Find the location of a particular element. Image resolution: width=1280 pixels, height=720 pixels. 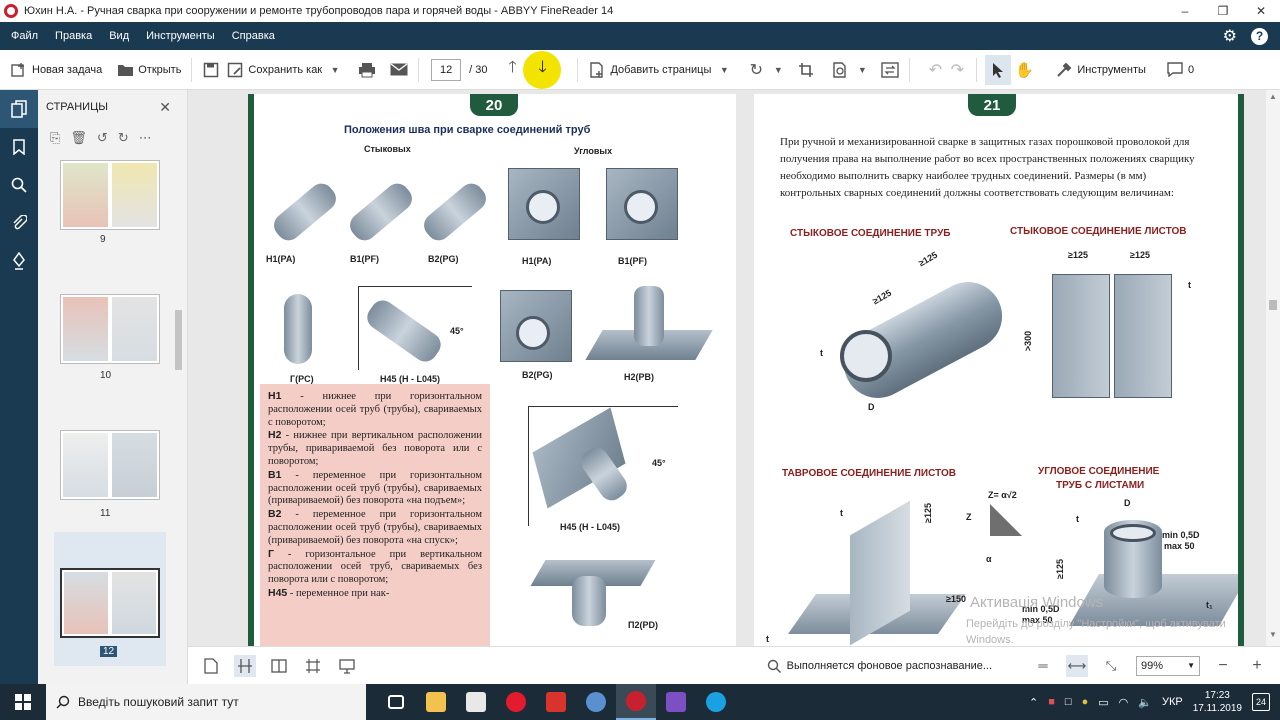

zoom-out-width-icon: ═ is located at coordinates (1043, 666).